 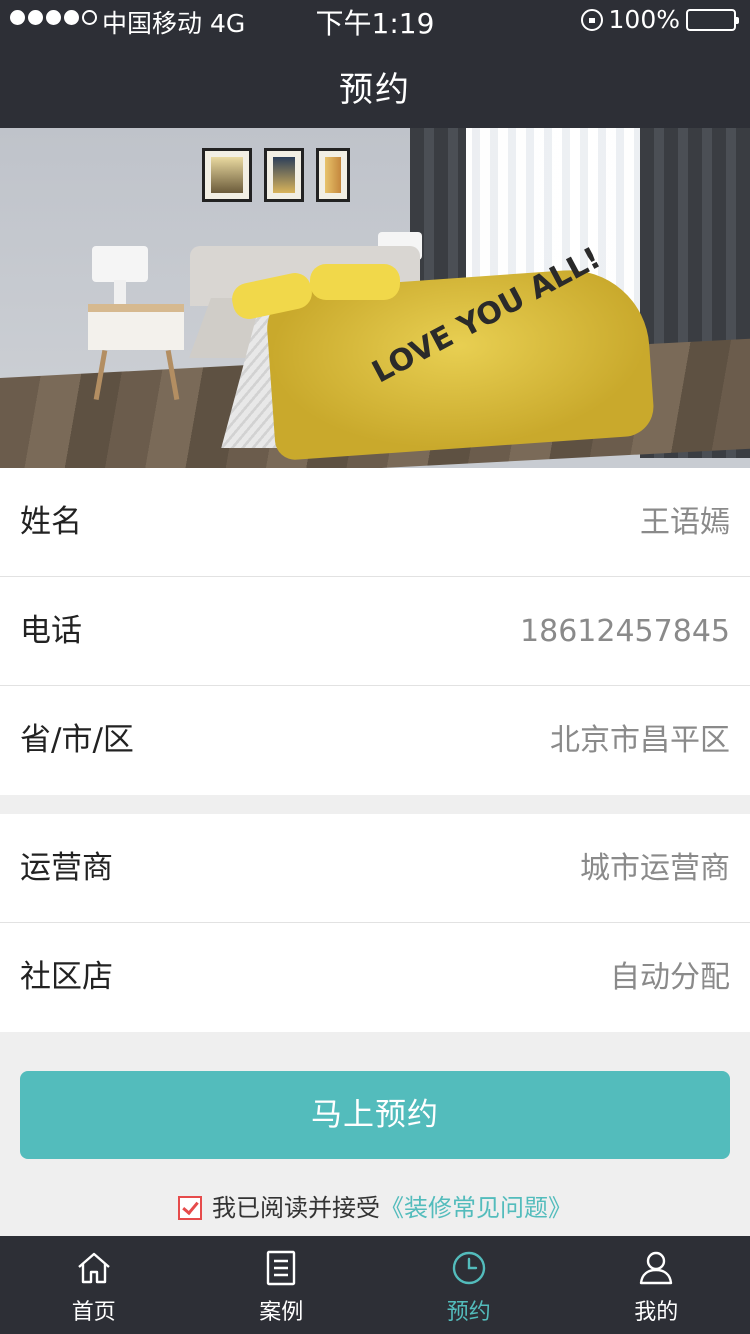 What do you see at coordinates (51, 631) in the screenshot?
I see `phone-label: 电话` at bounding box center [51, 631].